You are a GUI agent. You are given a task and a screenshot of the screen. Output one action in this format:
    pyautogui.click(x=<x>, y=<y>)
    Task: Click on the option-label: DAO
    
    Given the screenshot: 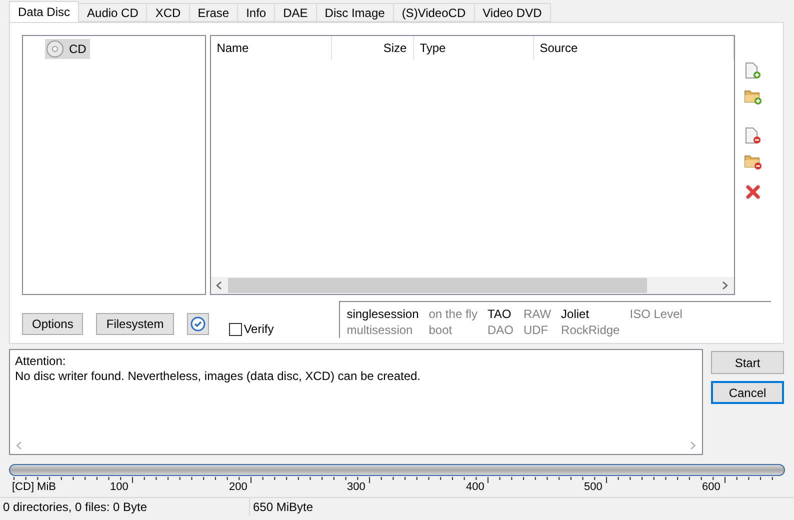 What is the action you would take?
    pyautogui.click(x=500, y=330)
    